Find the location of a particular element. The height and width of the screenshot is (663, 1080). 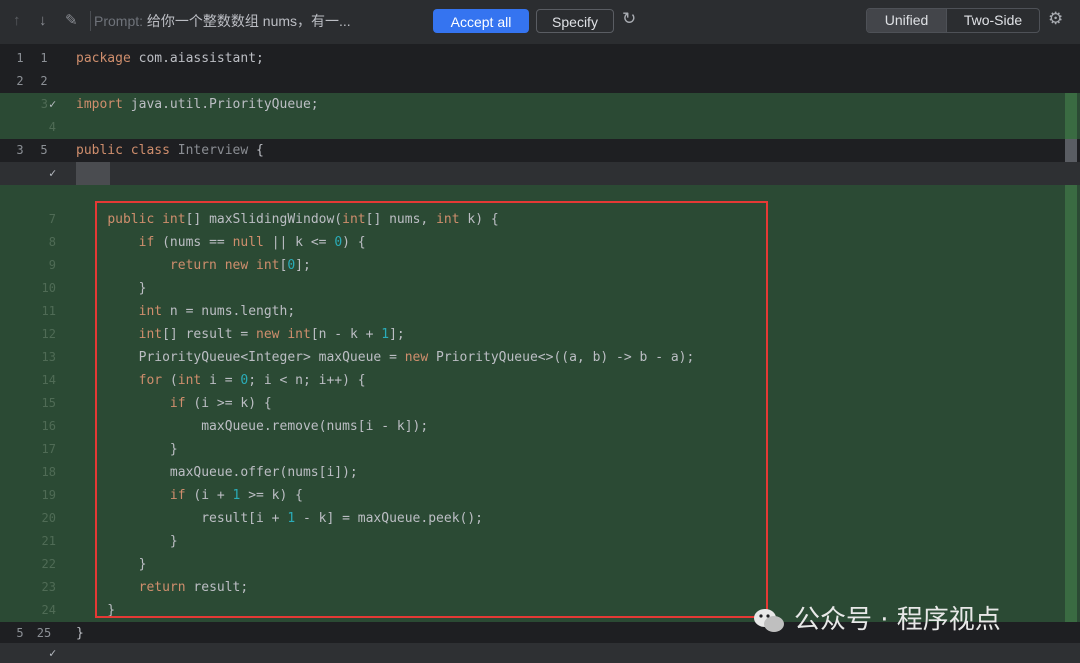

line-gutter: 18 is located at coordinates (35, 472).